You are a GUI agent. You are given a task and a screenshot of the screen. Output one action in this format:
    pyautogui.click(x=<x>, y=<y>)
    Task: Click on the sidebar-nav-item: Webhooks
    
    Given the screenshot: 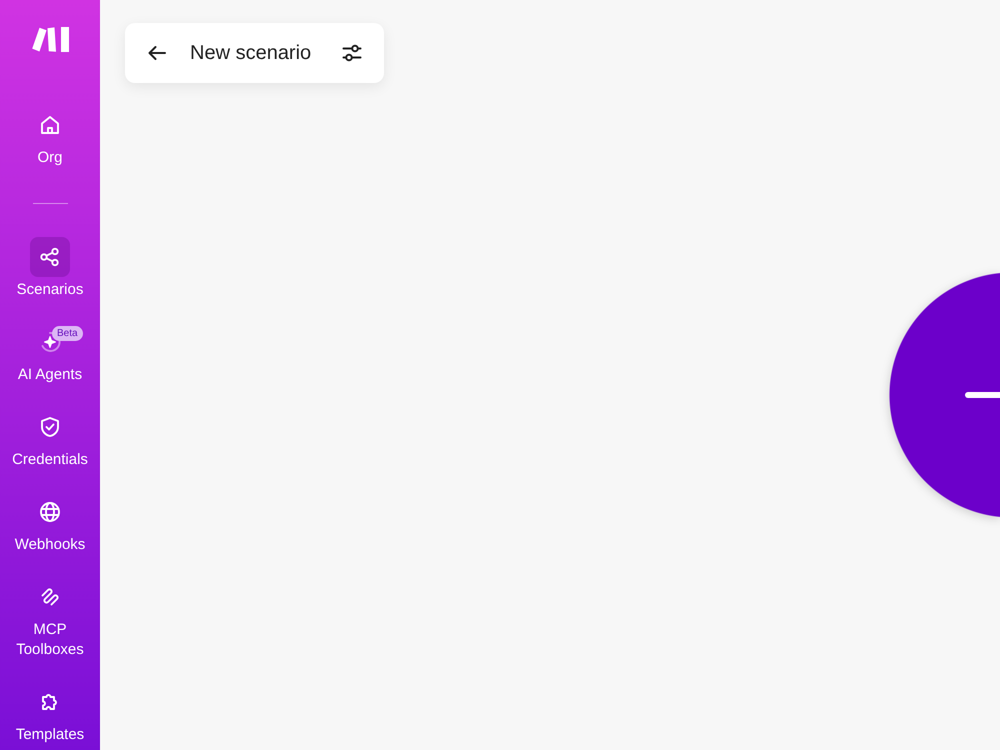 What is the action you would take?
    pyautogui.click(x=50, y=523)
    